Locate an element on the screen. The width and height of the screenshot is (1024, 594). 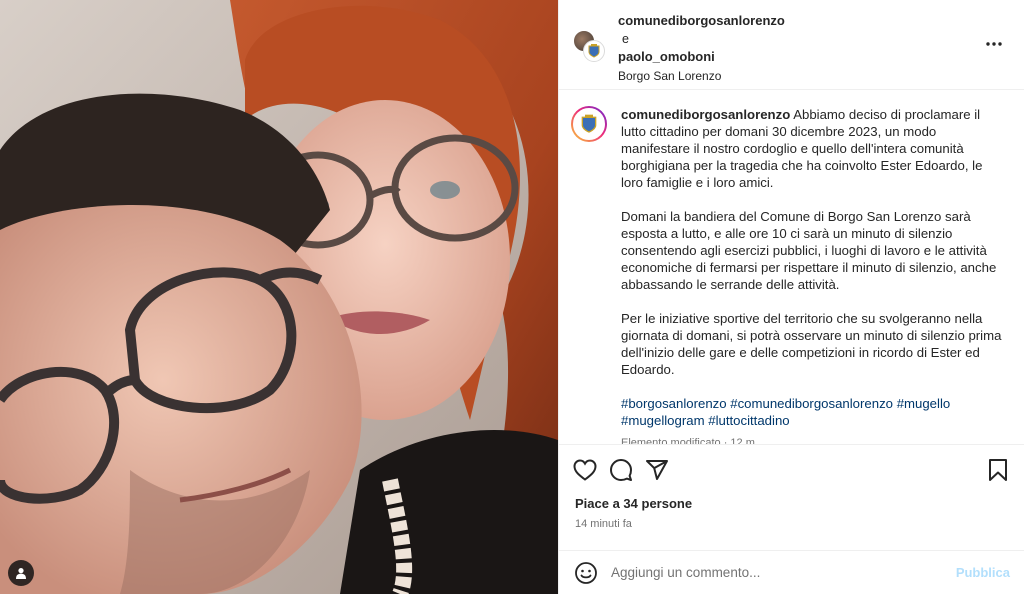
collab-avatars is located at coordinates (589, 46).